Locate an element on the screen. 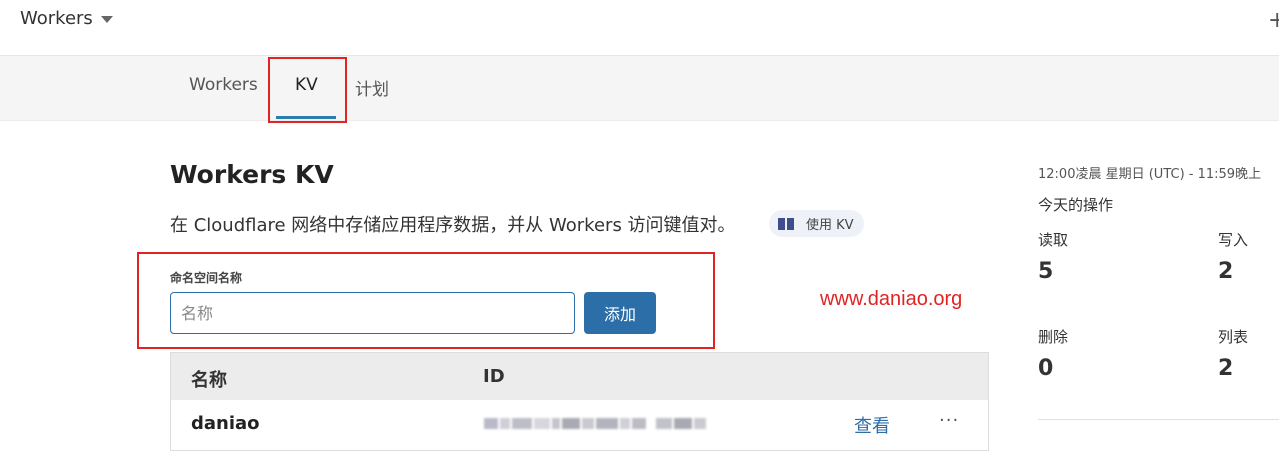 This screenshot has height=455, width=1279. top-bar: Workers + is located at coordinates (639, 28).